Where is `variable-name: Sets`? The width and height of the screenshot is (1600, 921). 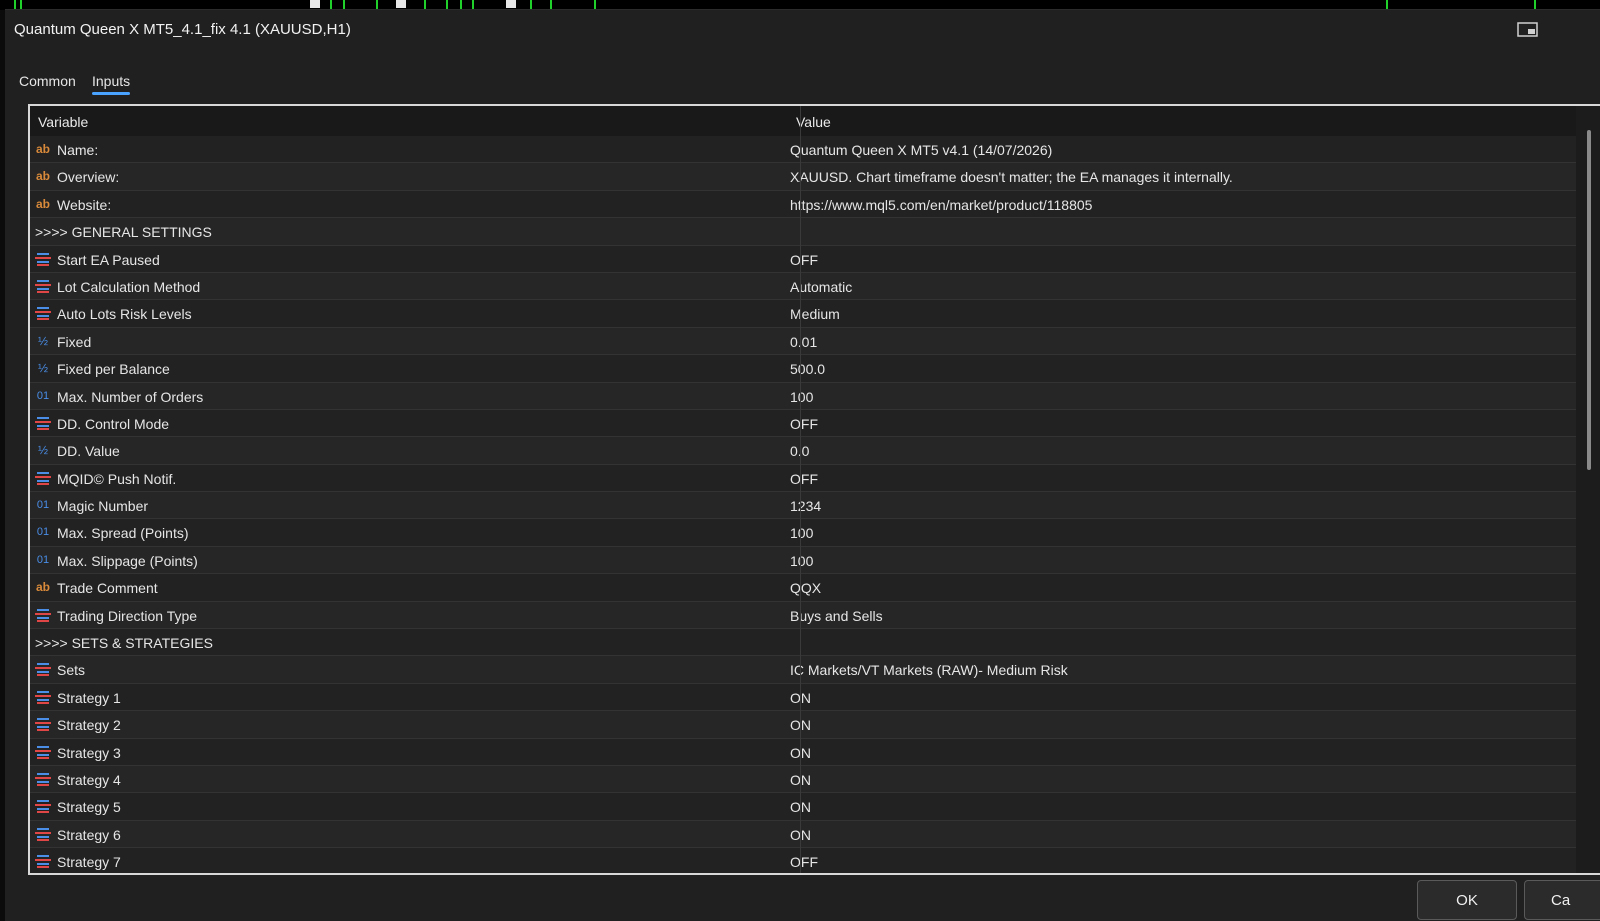
variable-name: Sets is located at coordinates (71, 670).